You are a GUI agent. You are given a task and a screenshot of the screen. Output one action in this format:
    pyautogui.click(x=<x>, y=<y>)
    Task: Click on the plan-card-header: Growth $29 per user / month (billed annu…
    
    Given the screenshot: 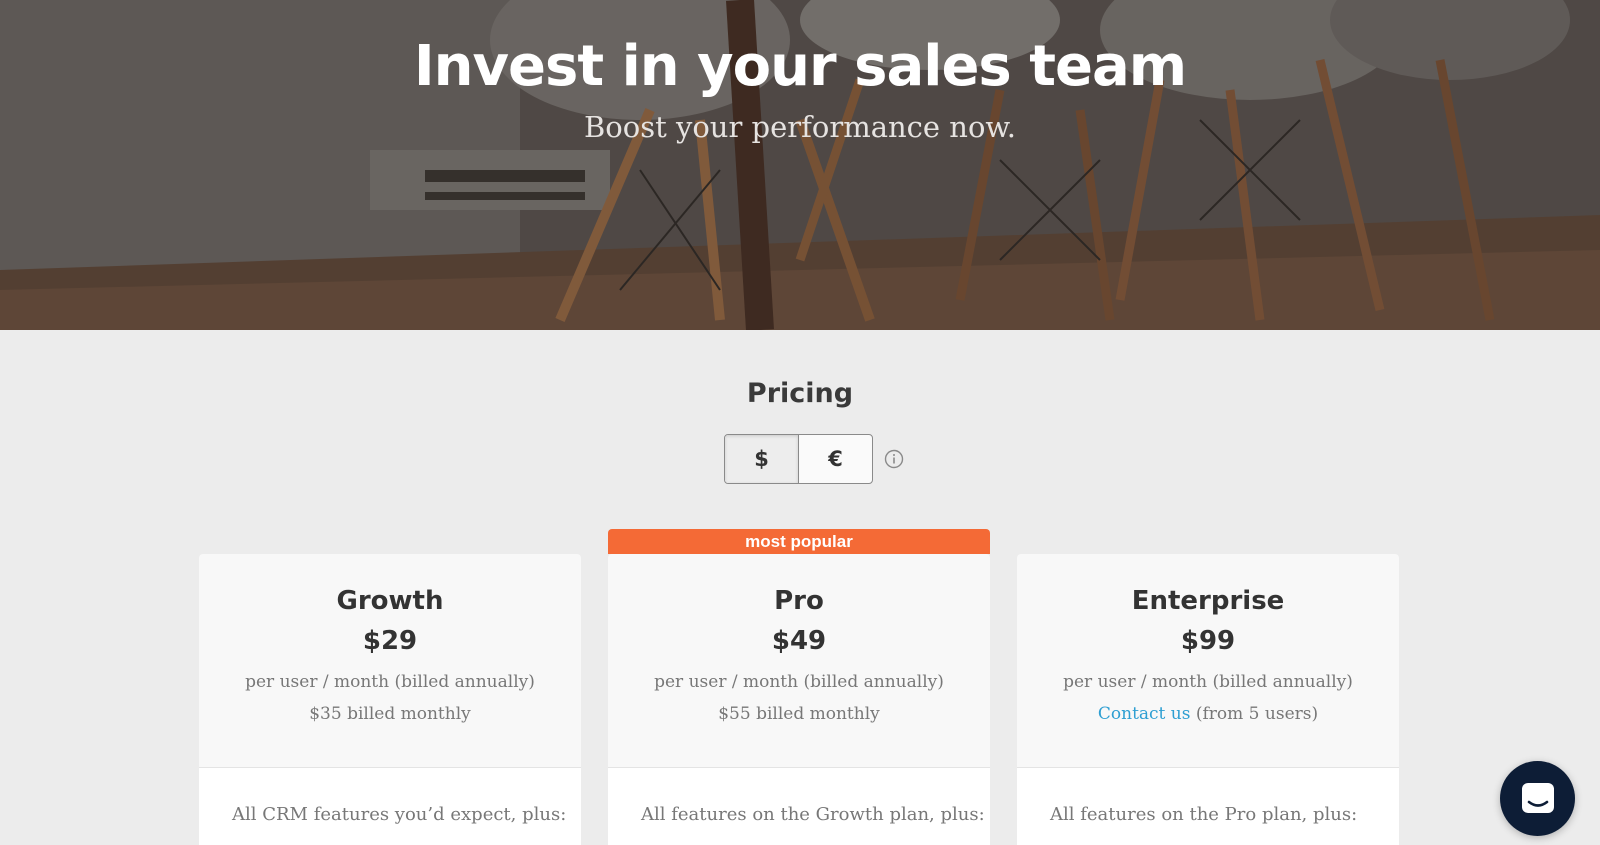 What is the action you would take?
    pyautogui.click(x=390, y=660)
    